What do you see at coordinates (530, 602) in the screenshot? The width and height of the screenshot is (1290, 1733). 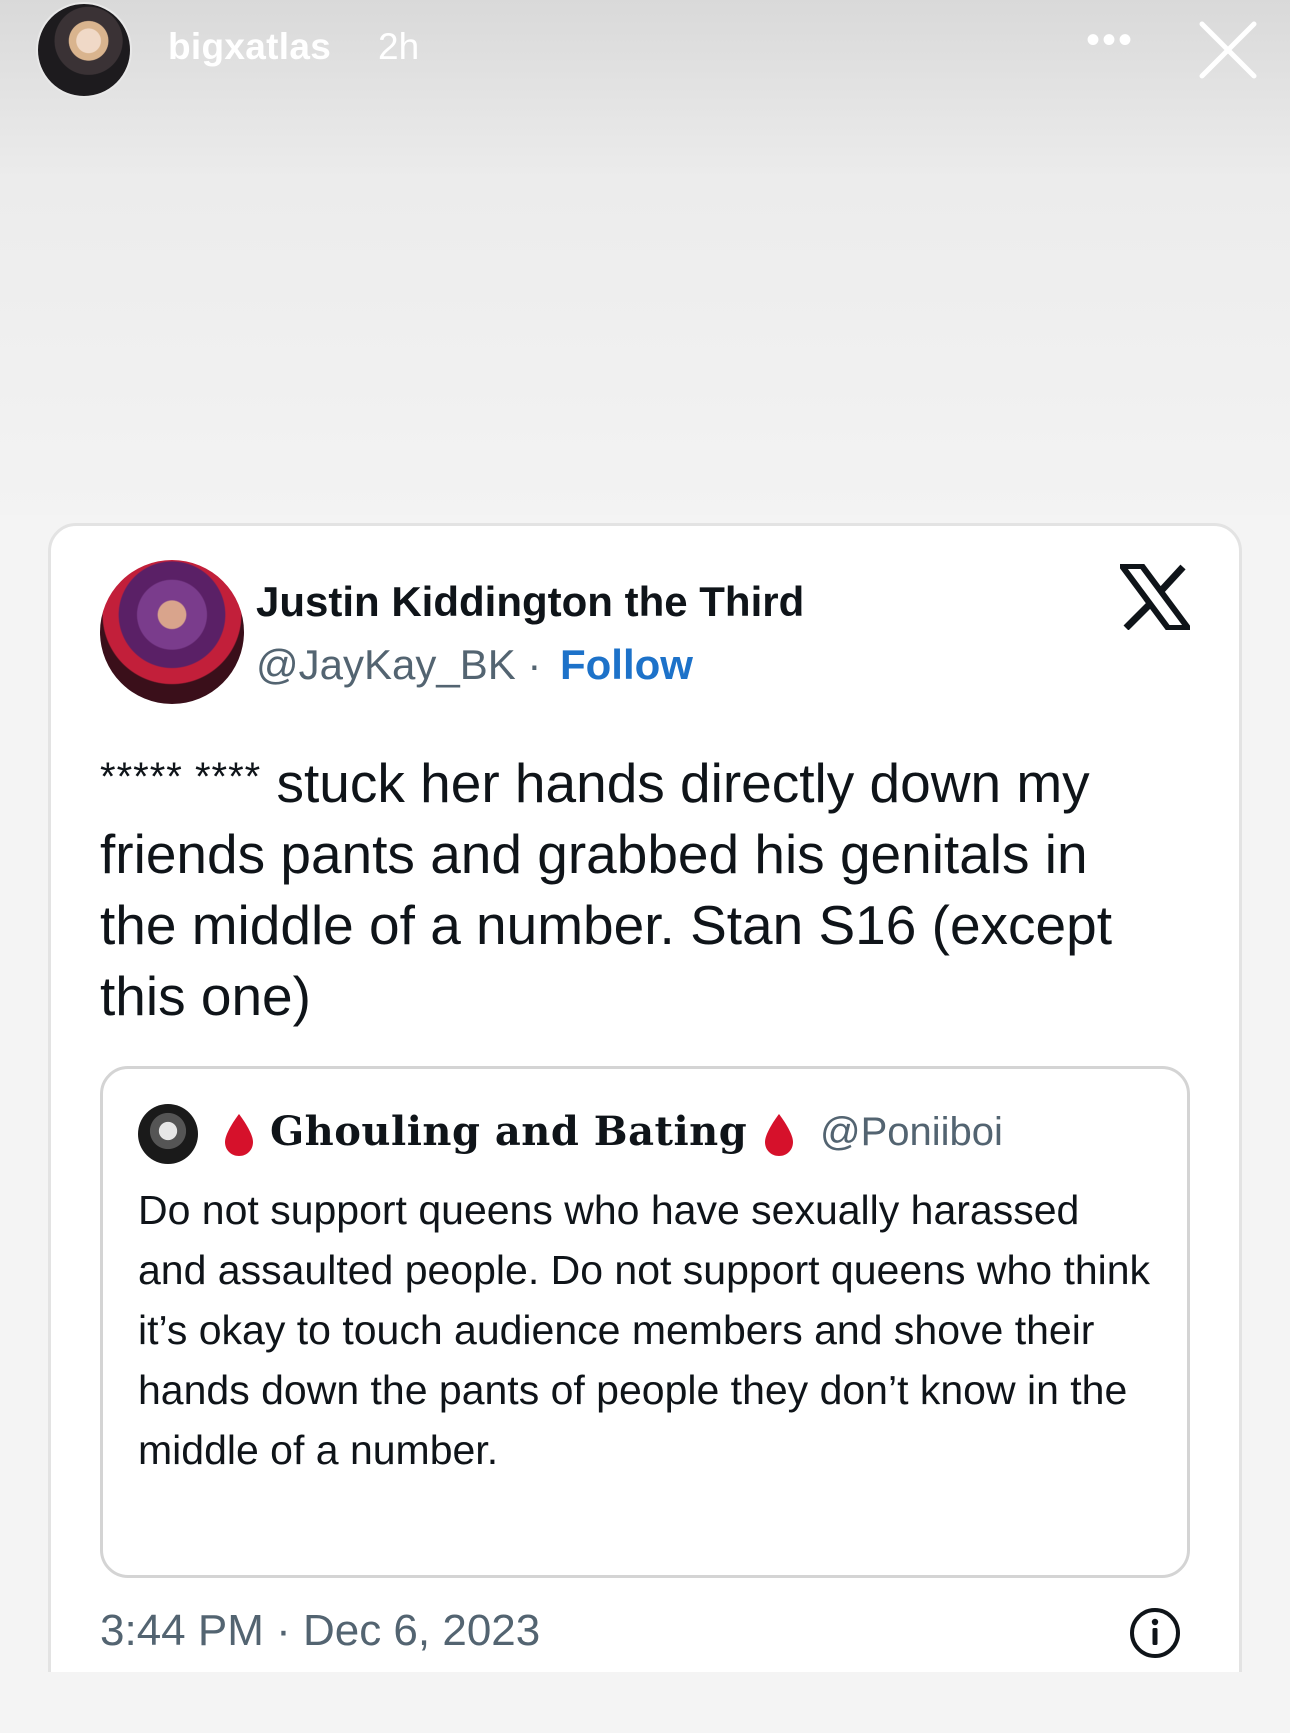 I see `author-name: Justin Kiddington the Third` at bounding box center [530, 602].